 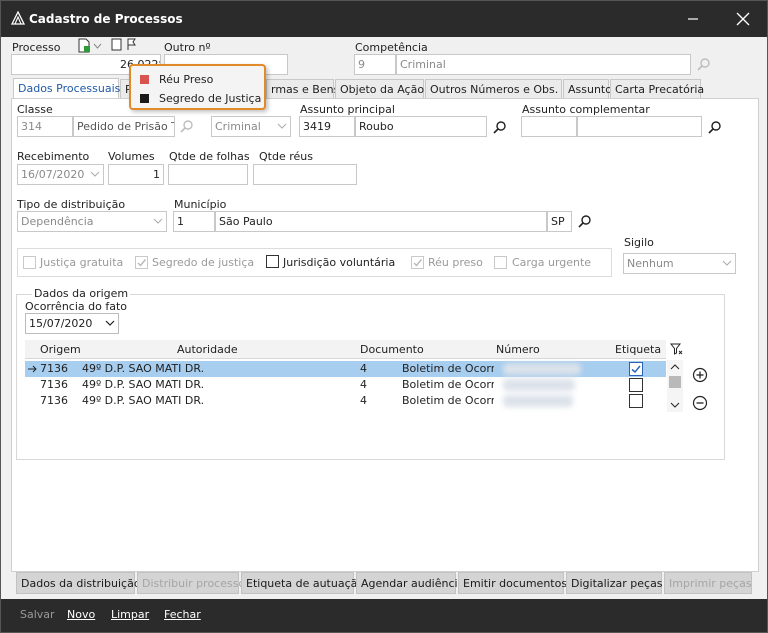 What do you see at coordinates (207, 349) in the screenshot?
I see `col-autoridade: Autoridade` at bounding box center [207, 349].